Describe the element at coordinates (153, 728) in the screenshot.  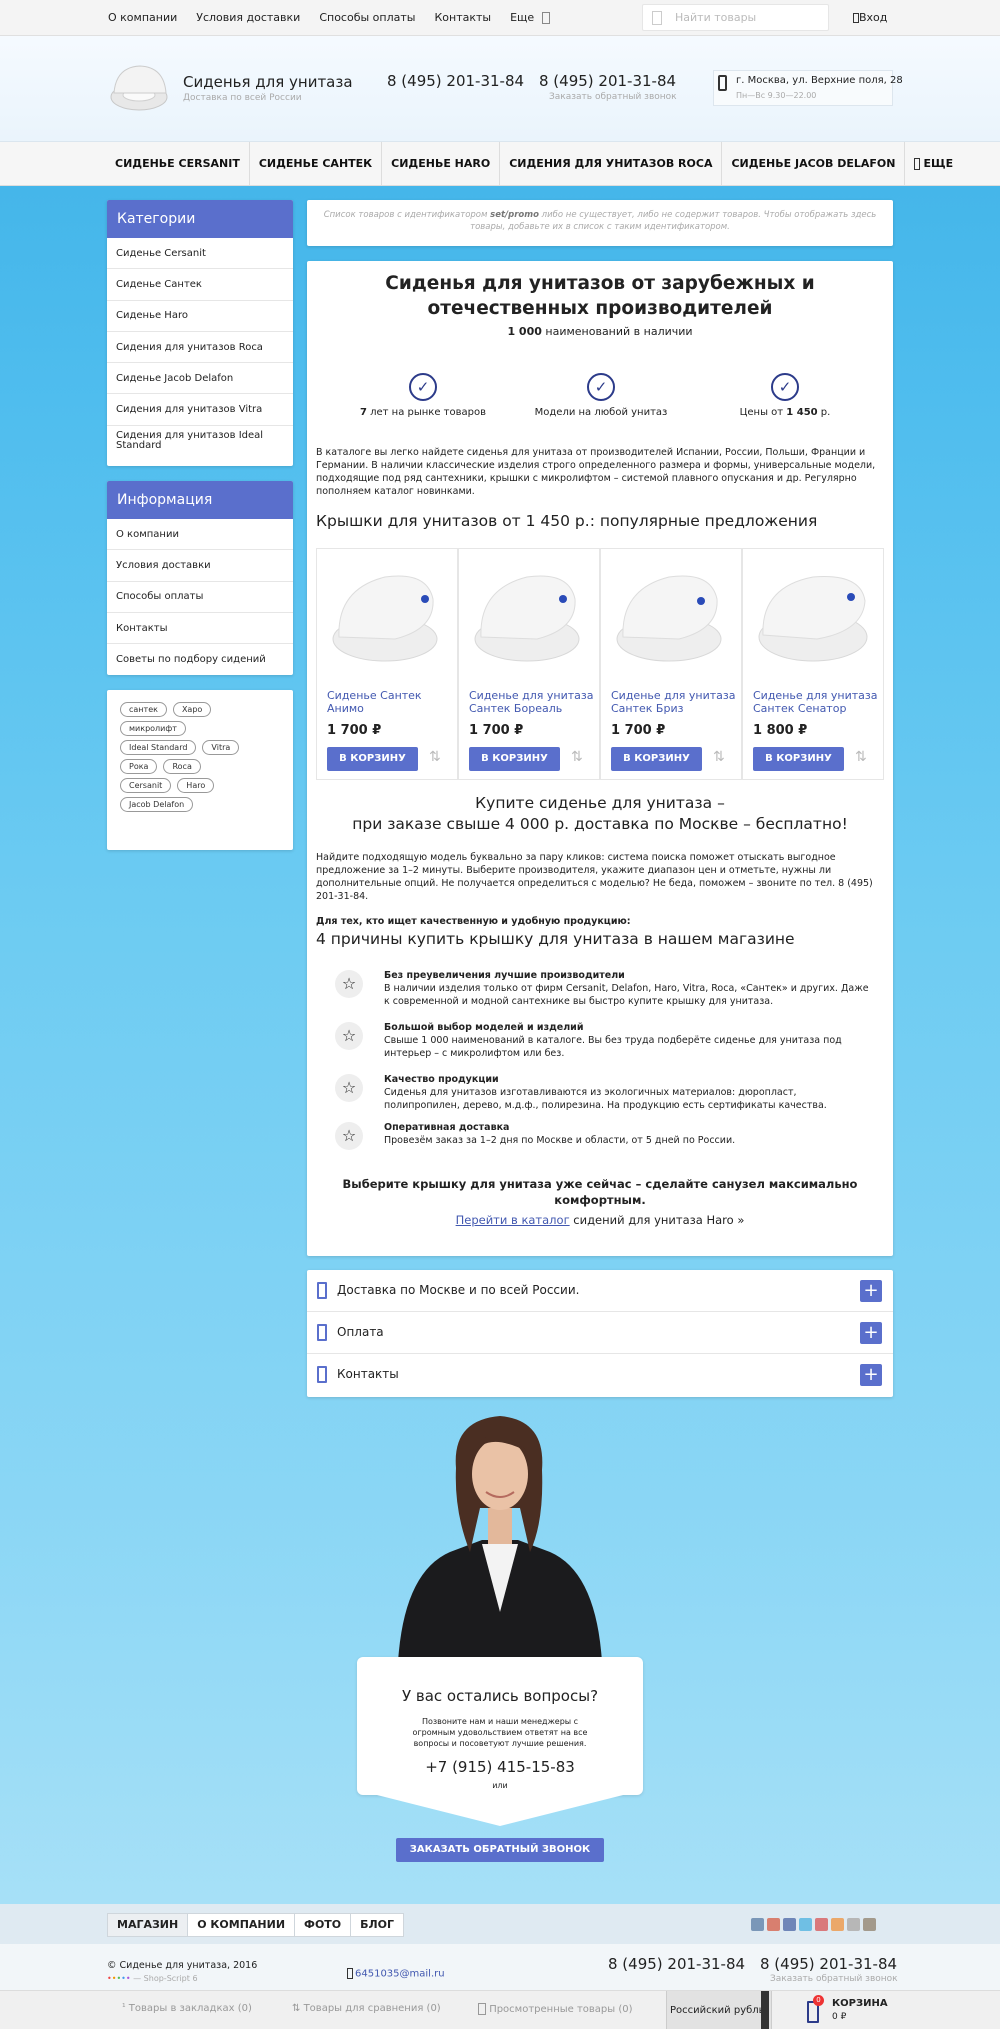
I see `tag: микролифт` at that location.